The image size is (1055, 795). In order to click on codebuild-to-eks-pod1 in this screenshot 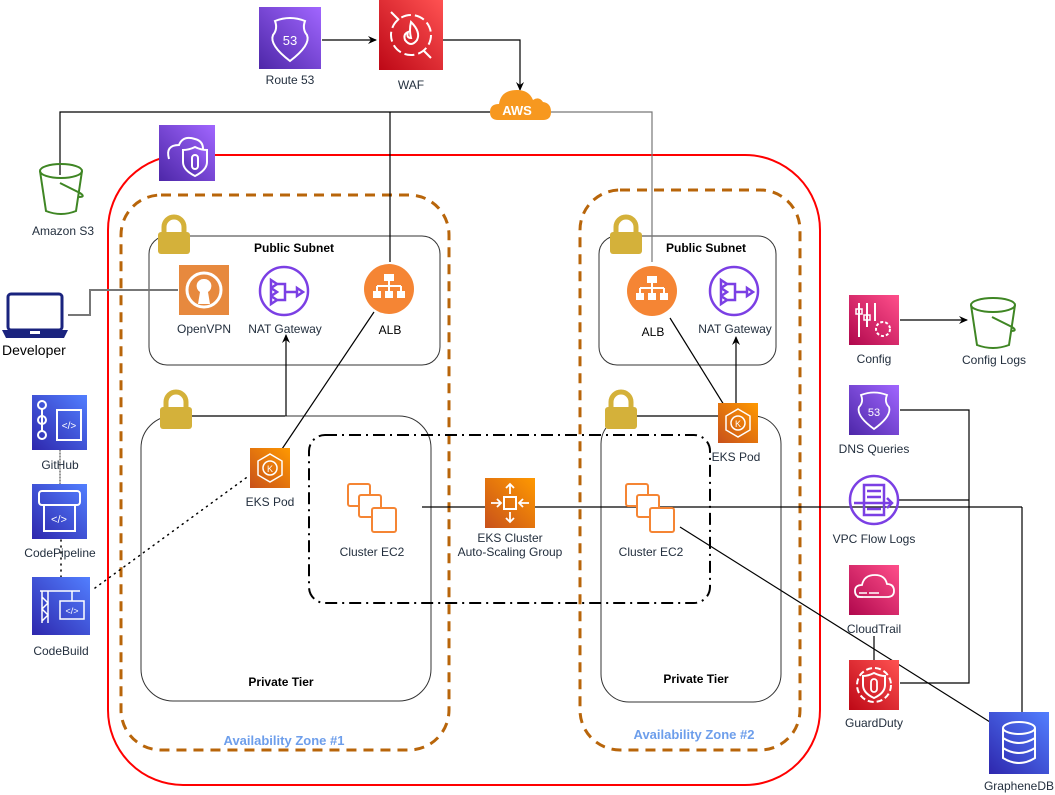, I will do `click(172, 531)`.